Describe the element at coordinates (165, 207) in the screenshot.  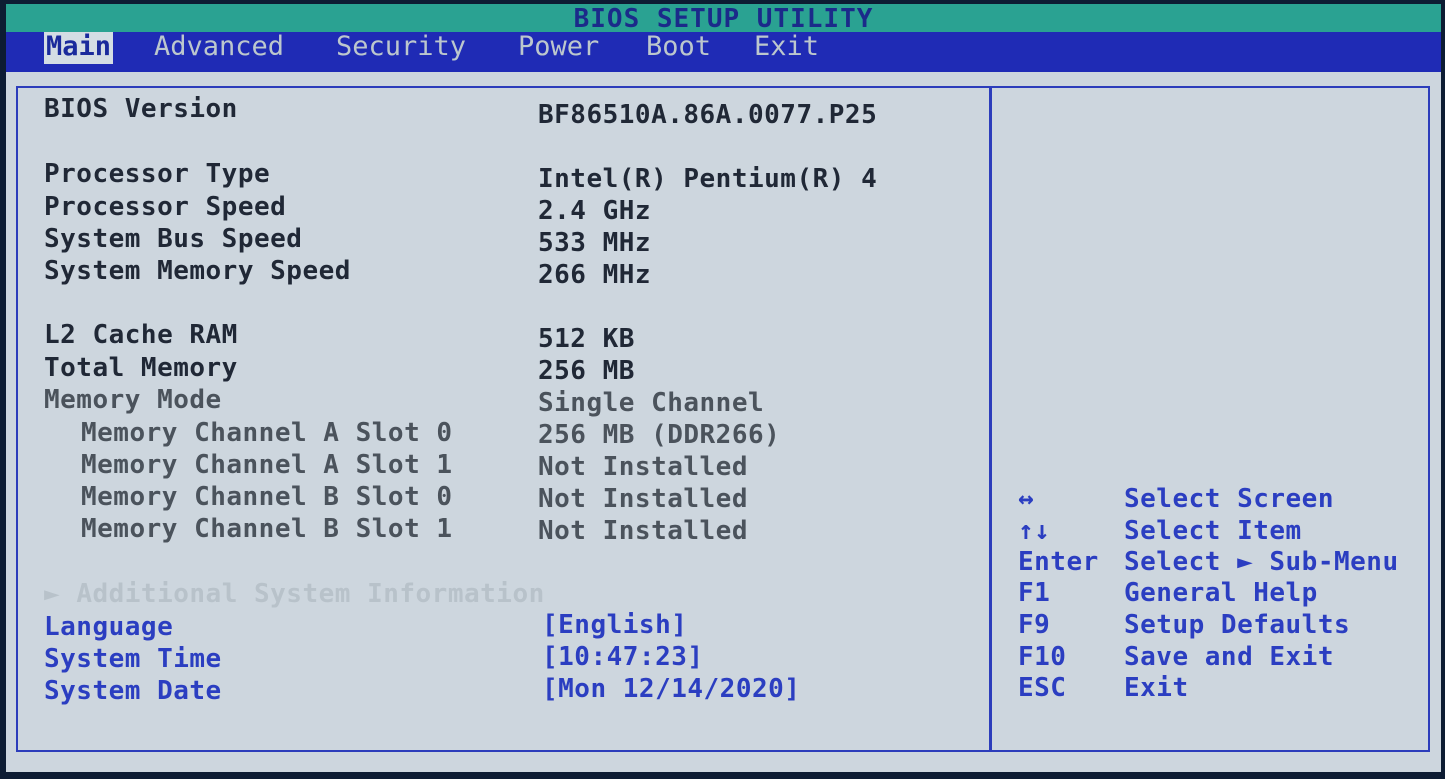
I see `processor-speed-label: Processor Speed` at that location.